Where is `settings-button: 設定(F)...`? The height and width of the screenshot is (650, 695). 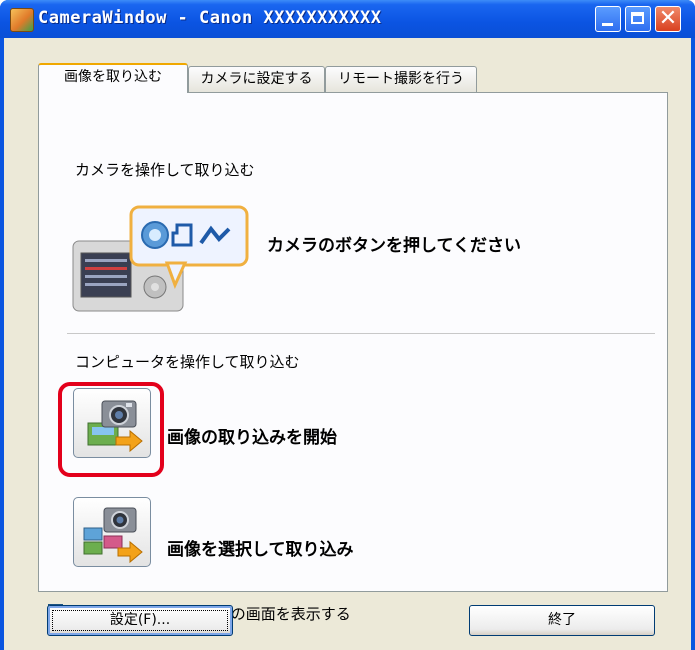
settings-button: 設定(F)... is located at coordinates (140, 620).